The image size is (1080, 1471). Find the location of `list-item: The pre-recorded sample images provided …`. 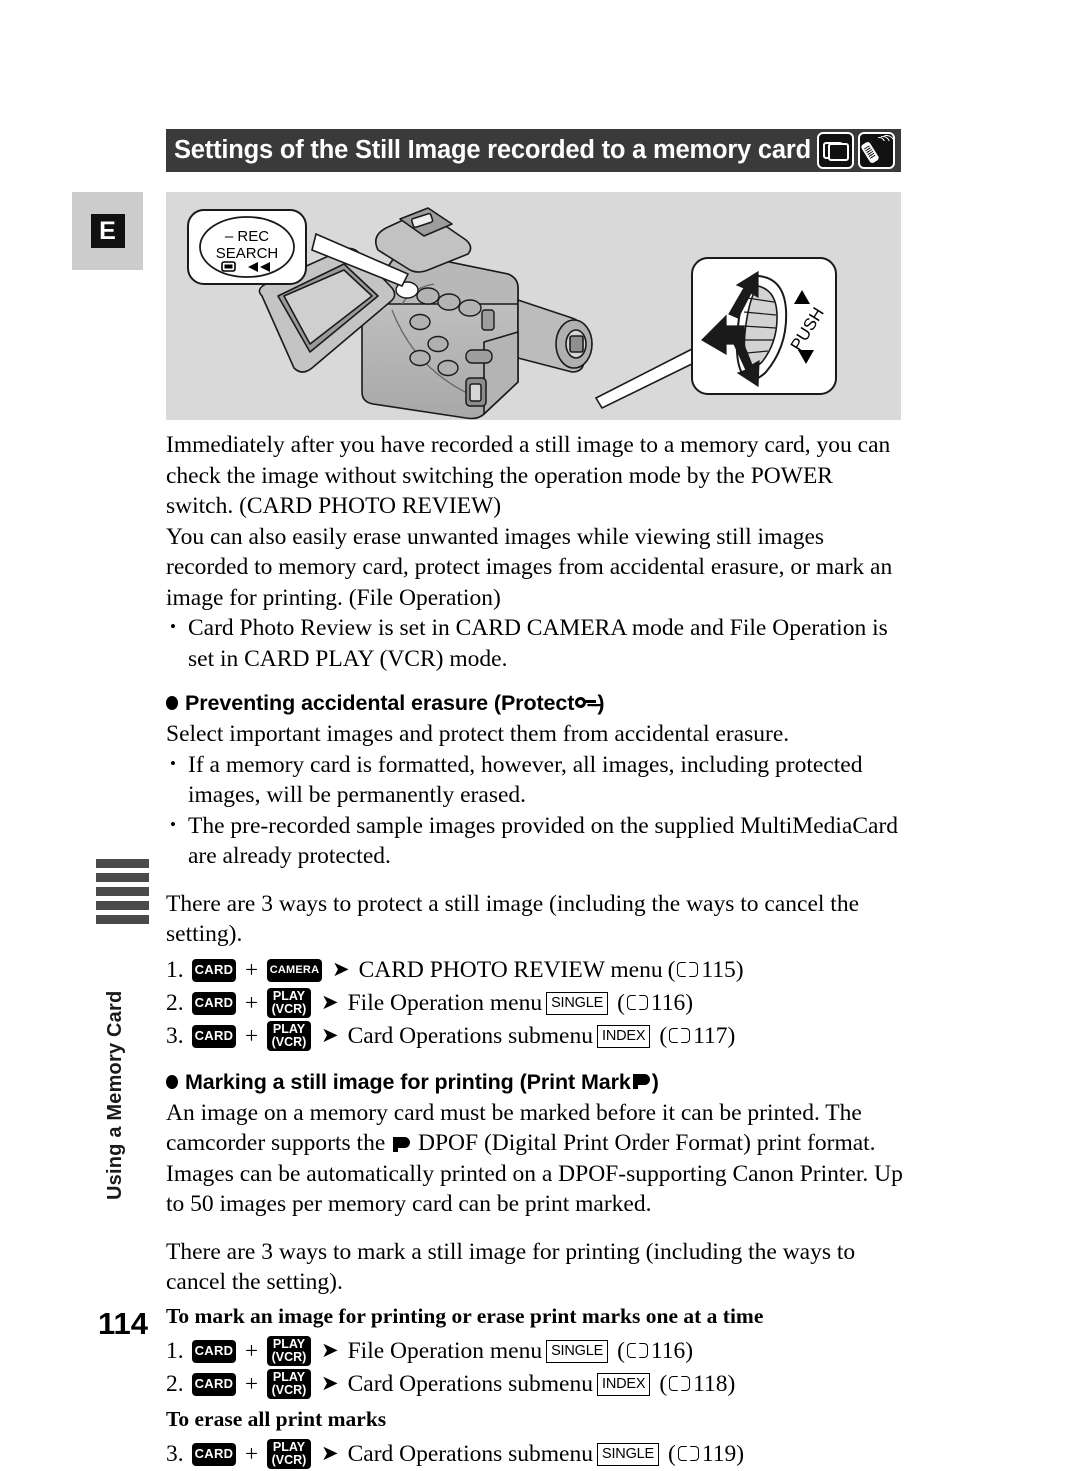

list-item: The pre-recorded sample images provided … is located at coordinates (536, 841).